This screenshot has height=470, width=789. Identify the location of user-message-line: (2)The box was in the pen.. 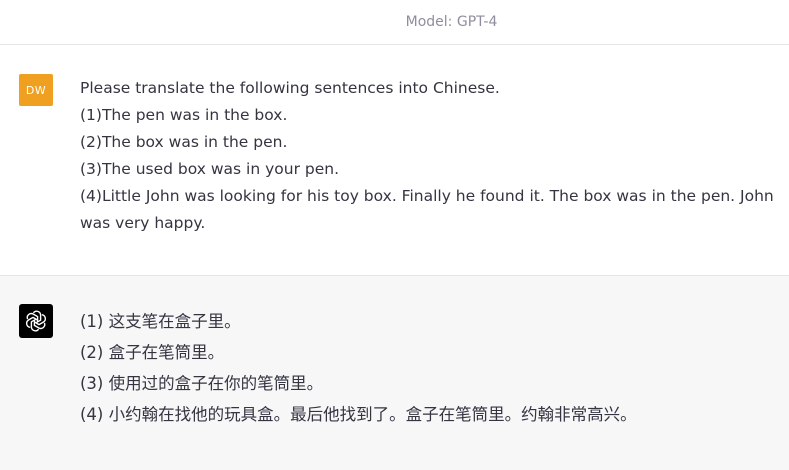
(184, 142).